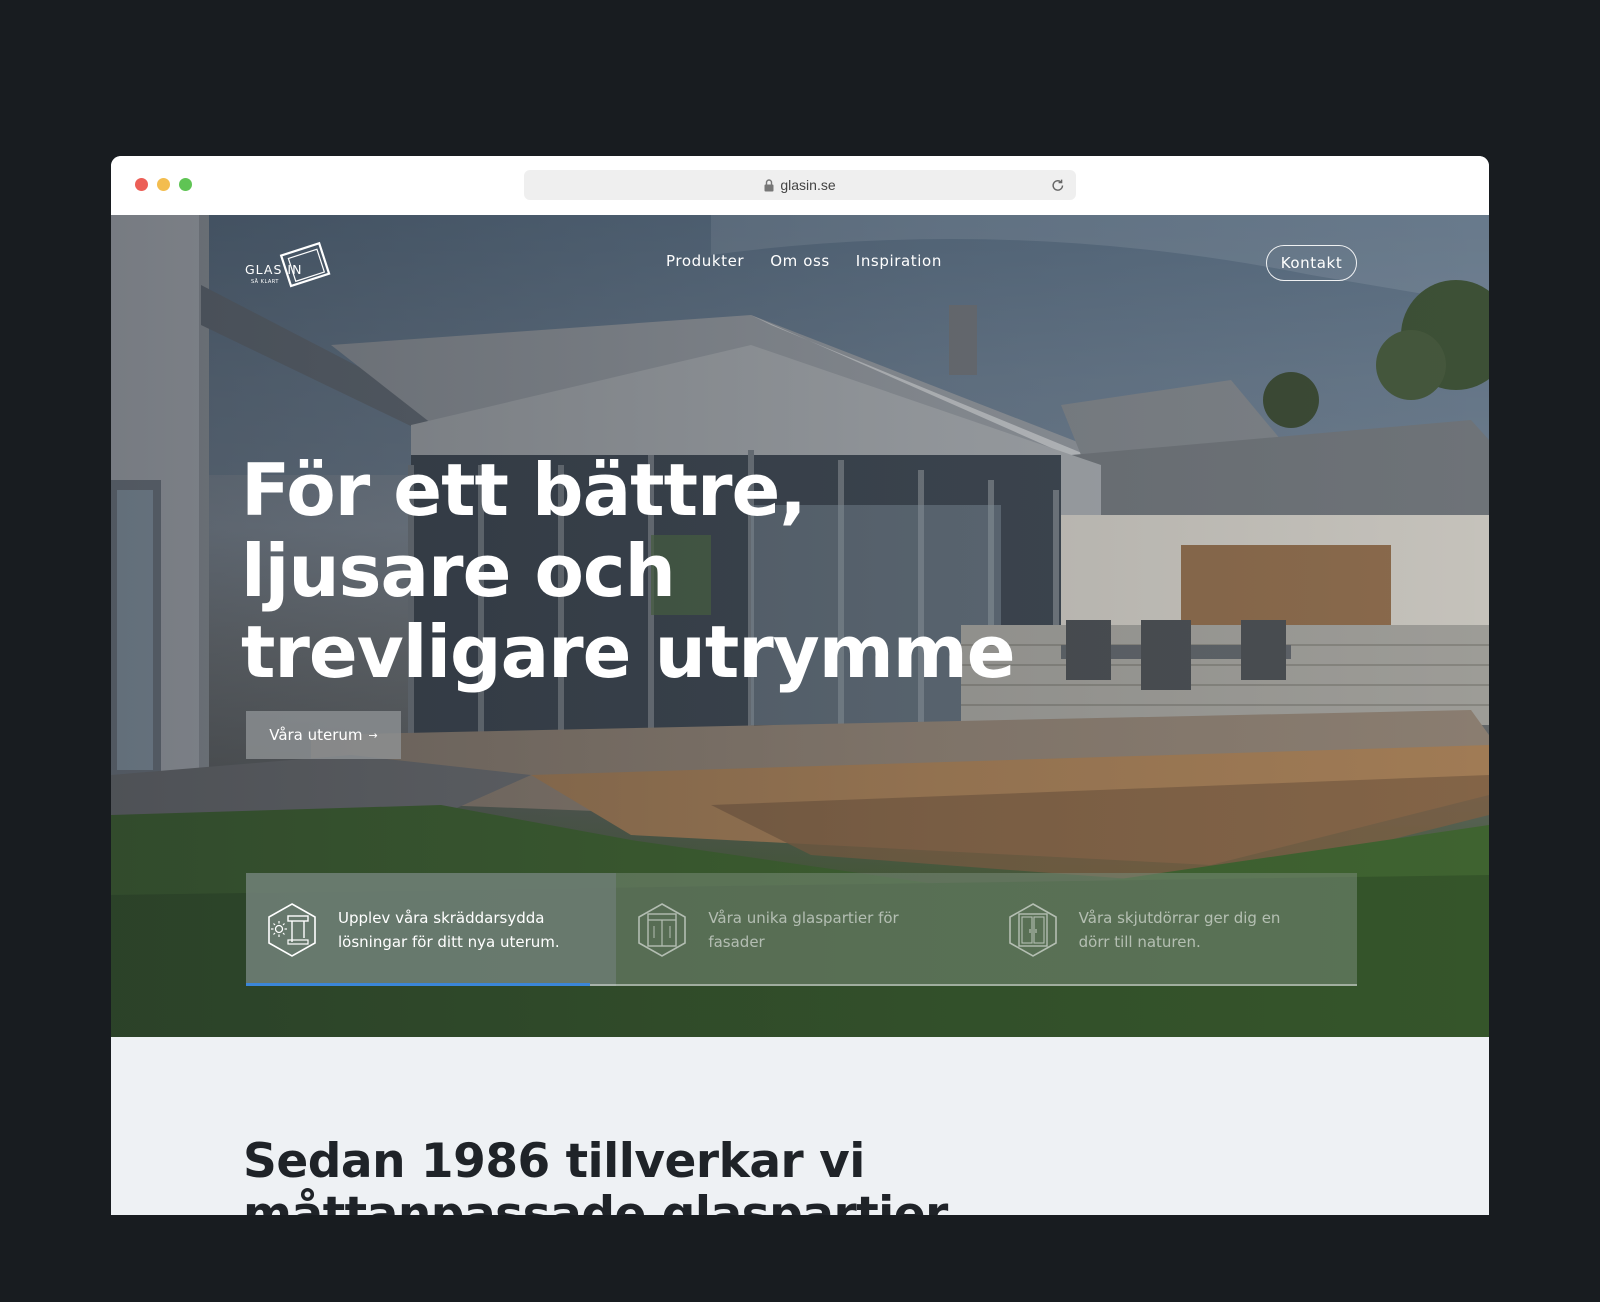  I want to click on contact-button: Kontakt, so click(1311, 263).